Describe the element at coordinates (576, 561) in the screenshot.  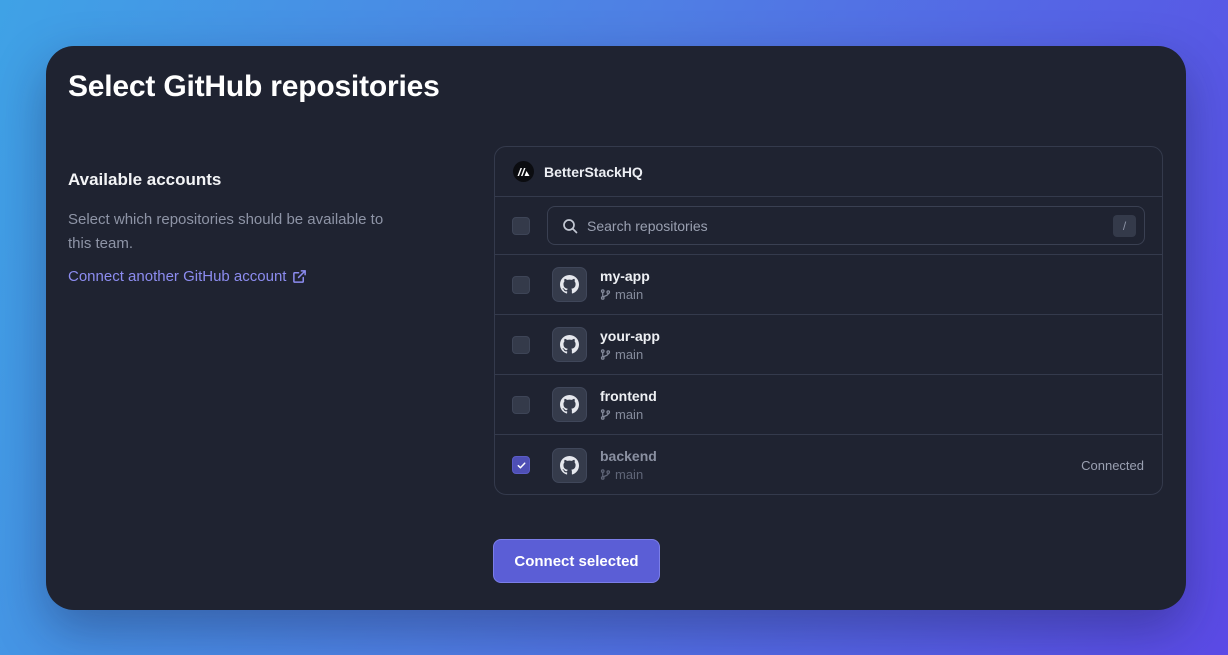
I see `connect-selected-button: Connect selected` at that location.